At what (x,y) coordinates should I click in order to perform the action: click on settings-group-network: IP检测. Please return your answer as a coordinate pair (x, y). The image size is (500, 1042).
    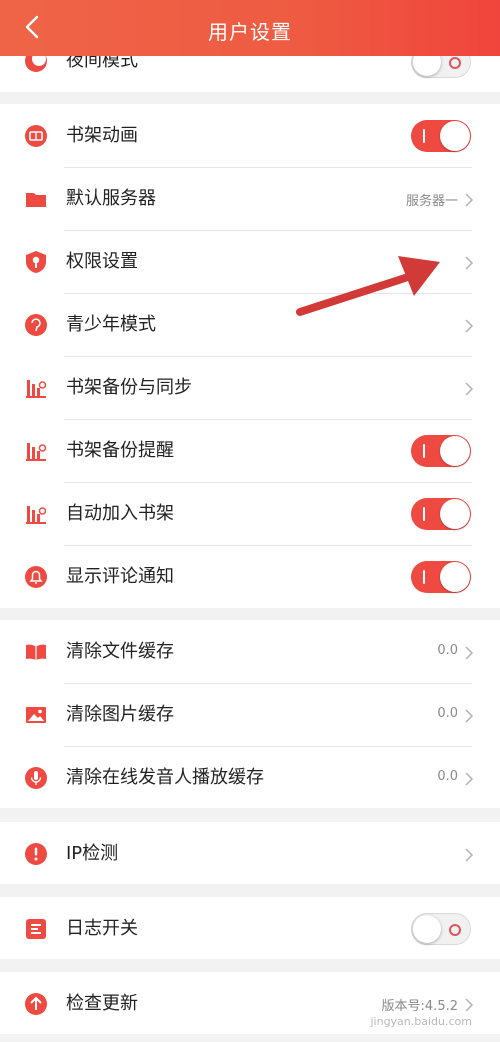
    Looking at the image, I should click on (250, 853).